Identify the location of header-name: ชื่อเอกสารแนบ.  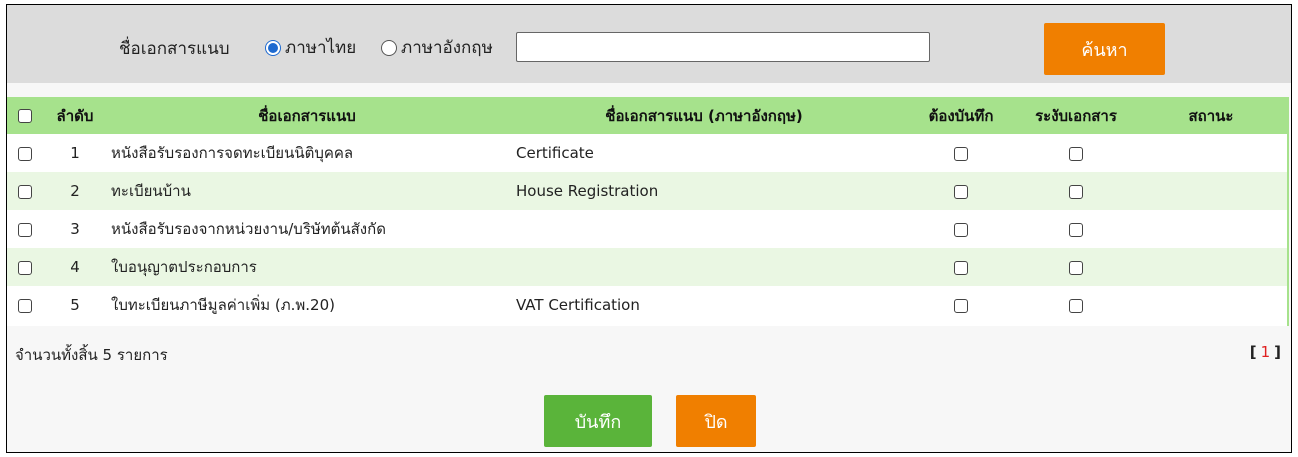
(307, 115).